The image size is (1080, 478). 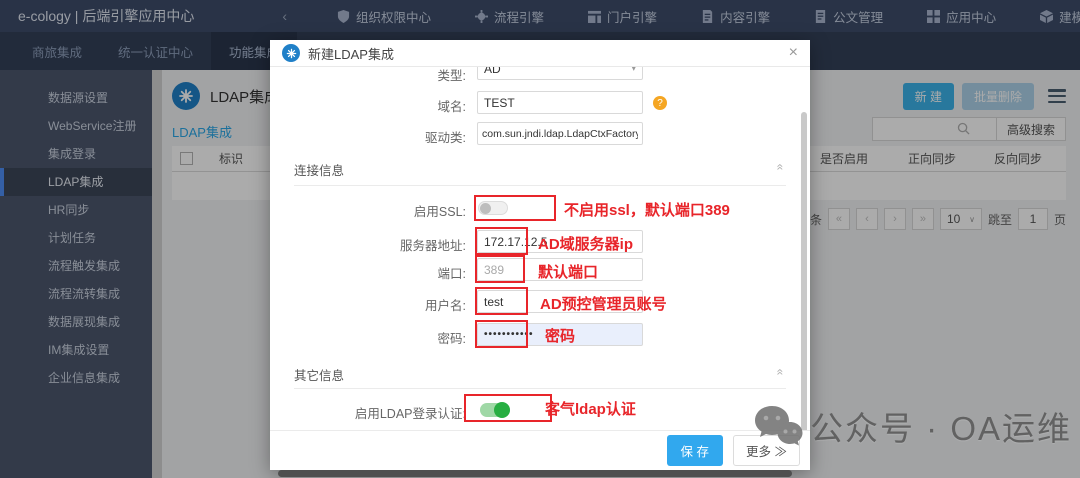 I want to click on password-label: 密码:, so click(x=451, y=339).